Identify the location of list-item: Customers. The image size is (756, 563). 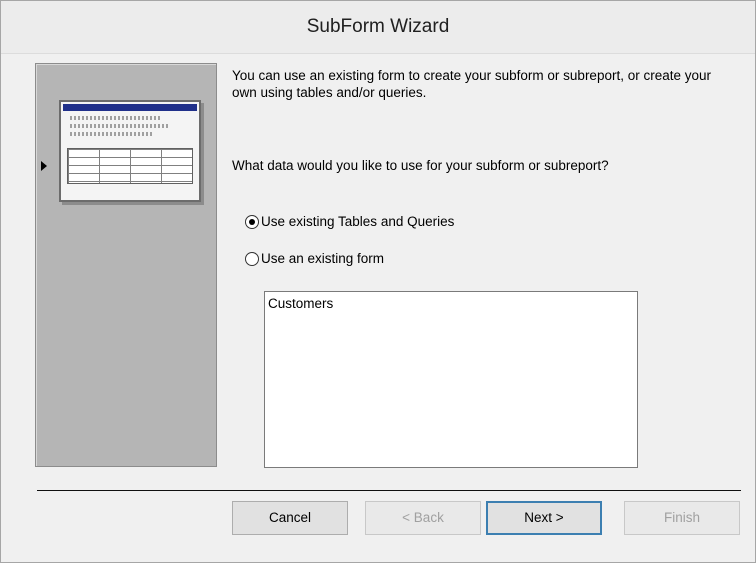
(300, 303).